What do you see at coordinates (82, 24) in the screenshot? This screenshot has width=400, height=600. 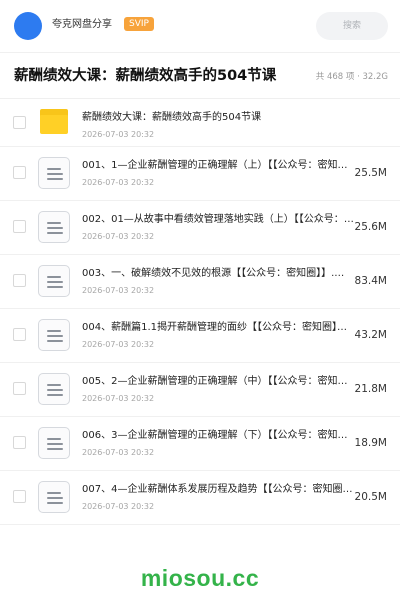 I see `sharer-name: 夸克网盘分享` at bounding box center [82, 24].